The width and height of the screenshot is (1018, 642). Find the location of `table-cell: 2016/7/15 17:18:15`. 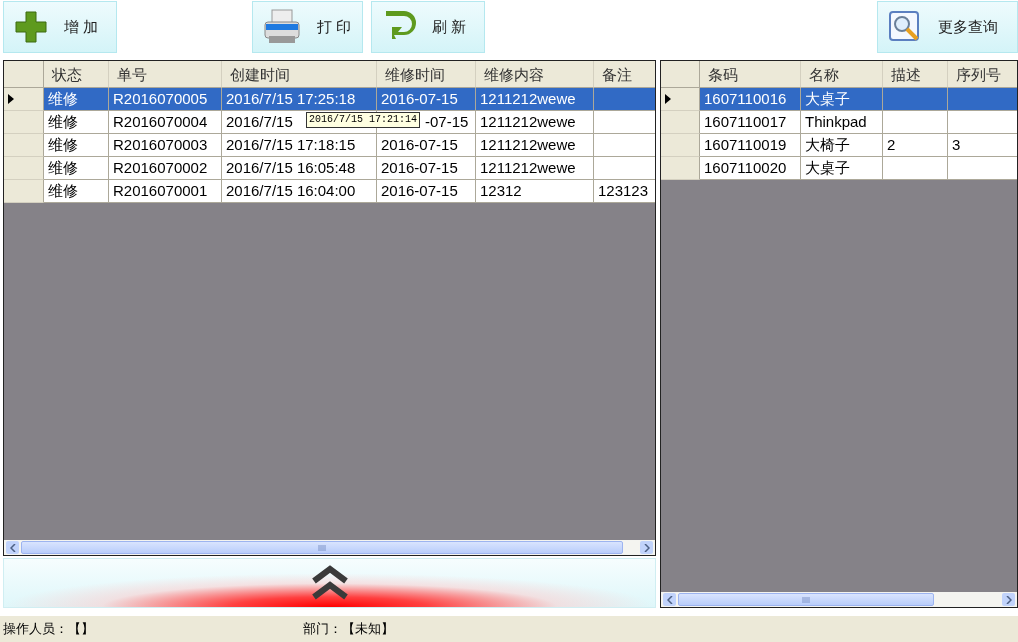

table-cell: 2016/7/15 17:18:15 is located at coordinates (299, 145).